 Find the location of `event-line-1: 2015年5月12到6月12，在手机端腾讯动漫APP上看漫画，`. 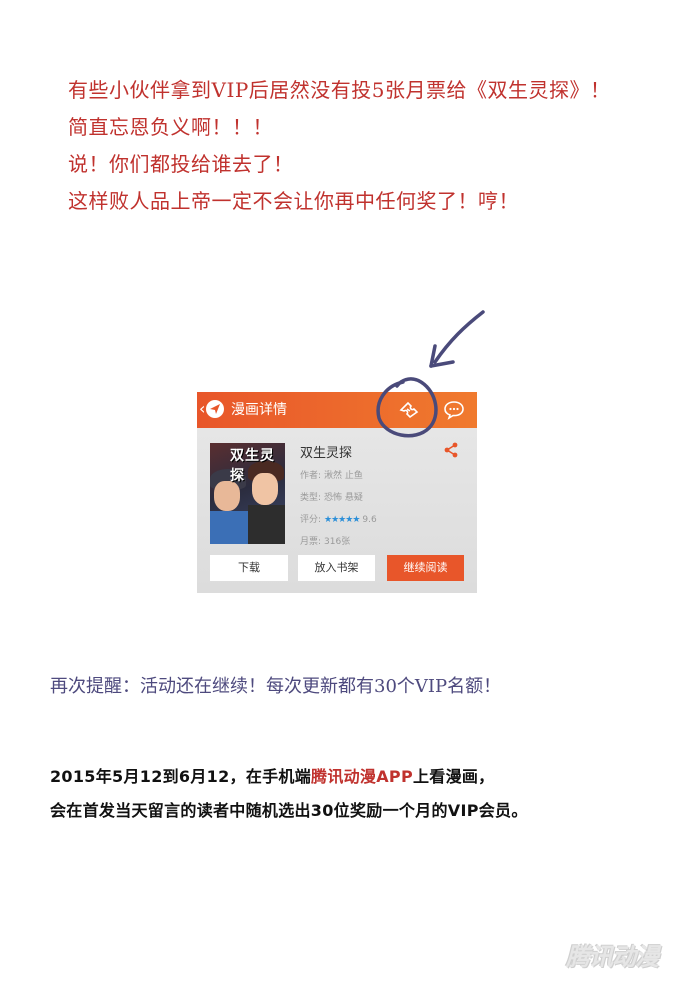

event-line-1: 2015年5月12到6月12，在手机端腾讯动漫APP上看漫画， is located at coordinates (289, 777).